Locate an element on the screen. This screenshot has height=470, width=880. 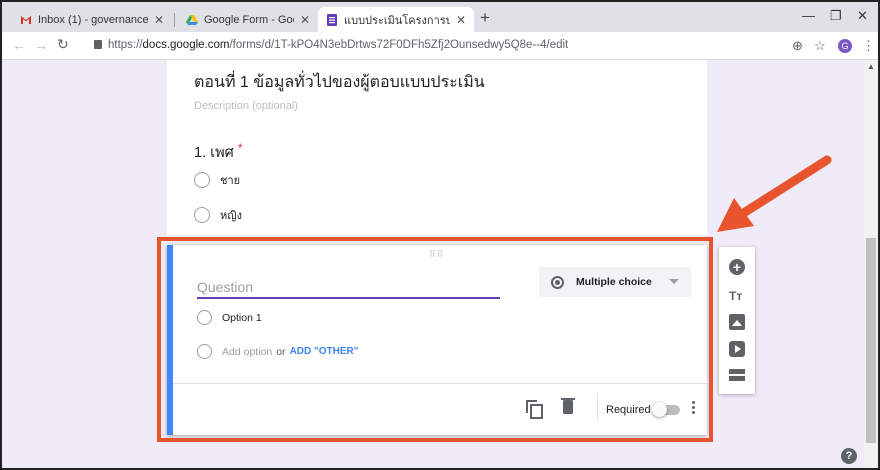
scrollbar-thumb is located at coordinates (871, 340).